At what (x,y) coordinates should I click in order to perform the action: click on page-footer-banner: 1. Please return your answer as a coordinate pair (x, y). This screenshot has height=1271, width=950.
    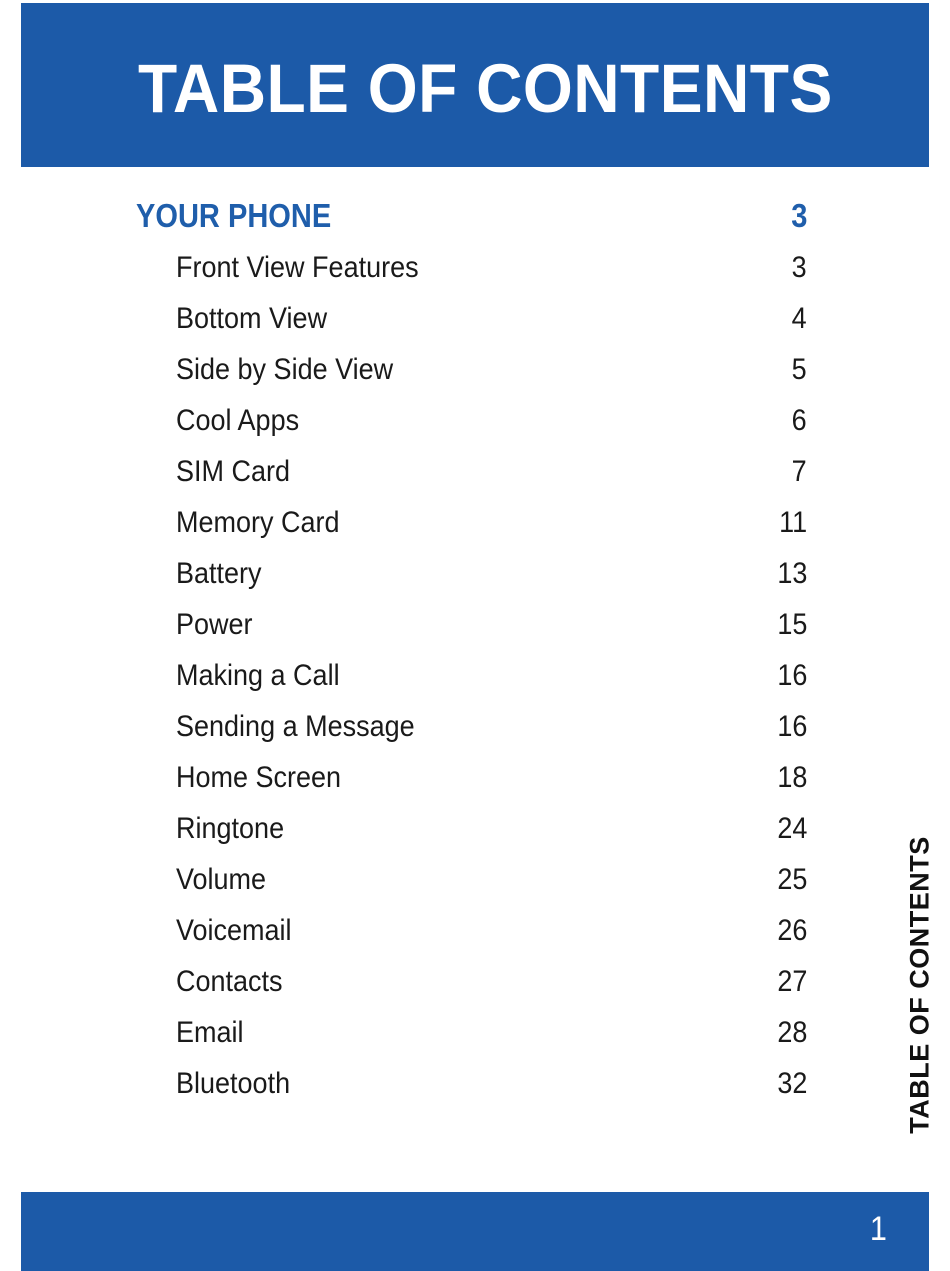
    Looking at the image, I should click on (475, 1231).